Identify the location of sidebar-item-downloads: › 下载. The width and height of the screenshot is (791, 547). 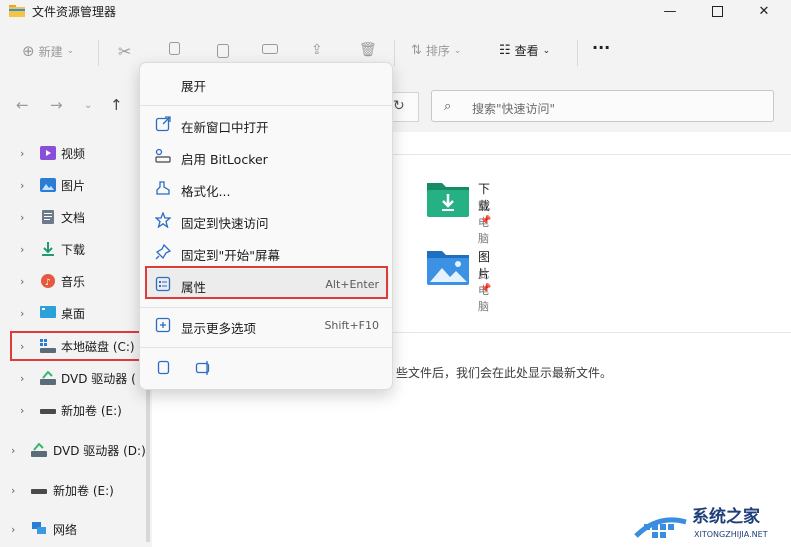
(75, 249).